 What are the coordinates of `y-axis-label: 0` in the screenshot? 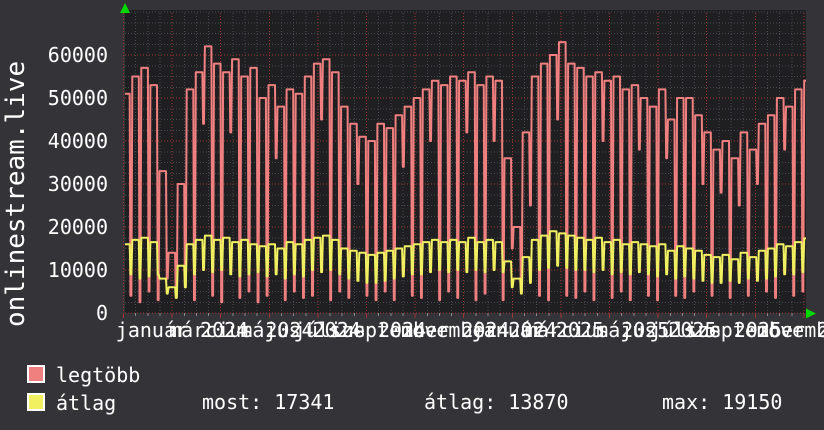 It's located at (101, 313).